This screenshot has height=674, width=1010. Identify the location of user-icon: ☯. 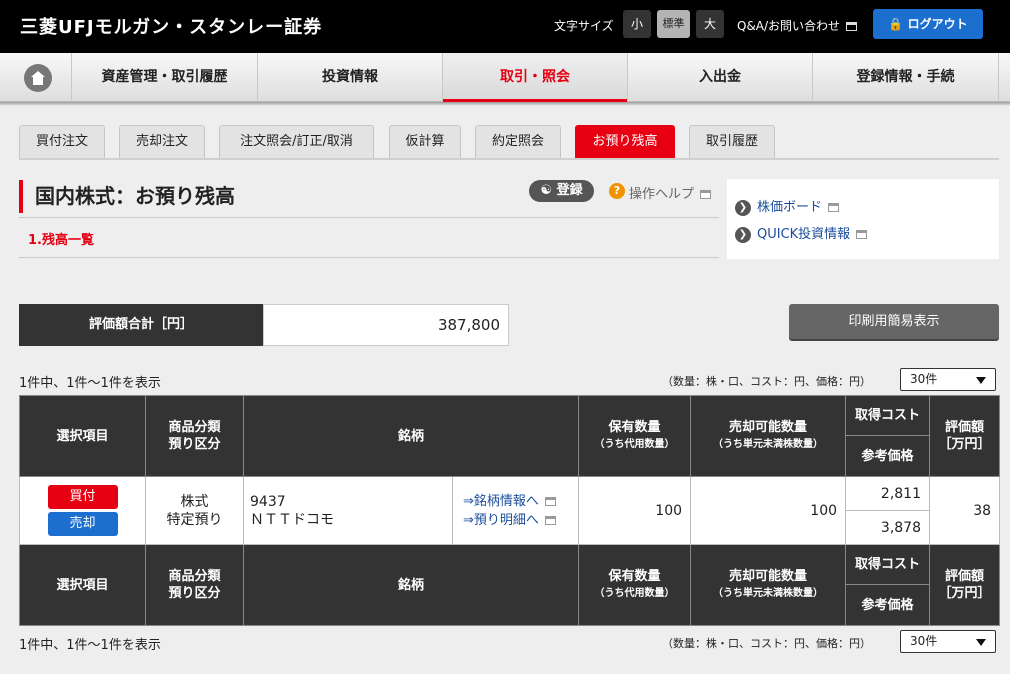
(546, 190).